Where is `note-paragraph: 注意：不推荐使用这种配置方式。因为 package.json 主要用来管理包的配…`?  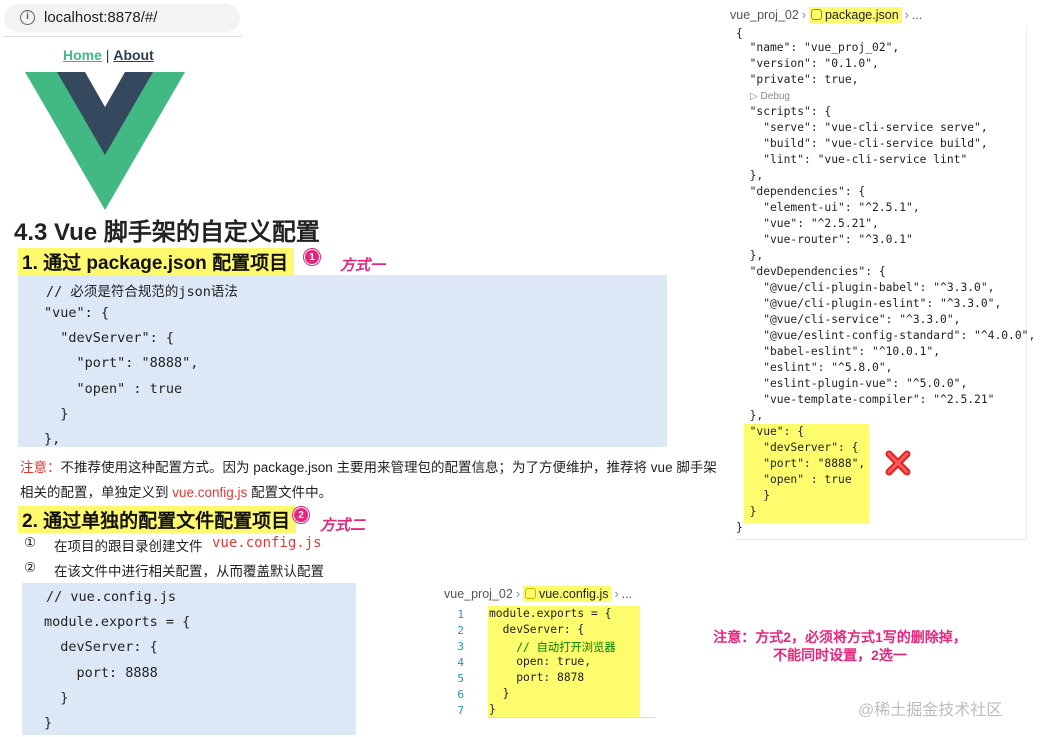 note-paragraph: 注意：不推荐使用这种配置方式。因为 package.json 主要用来管理包的配… is located at coordinates (375, 480).